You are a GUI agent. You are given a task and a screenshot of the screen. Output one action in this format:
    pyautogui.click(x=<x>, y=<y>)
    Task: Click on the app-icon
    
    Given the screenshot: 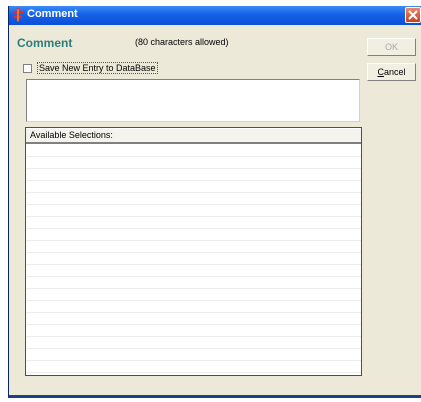 What is the action you would take?
    pyautogui.click(x=18, y=15)
    